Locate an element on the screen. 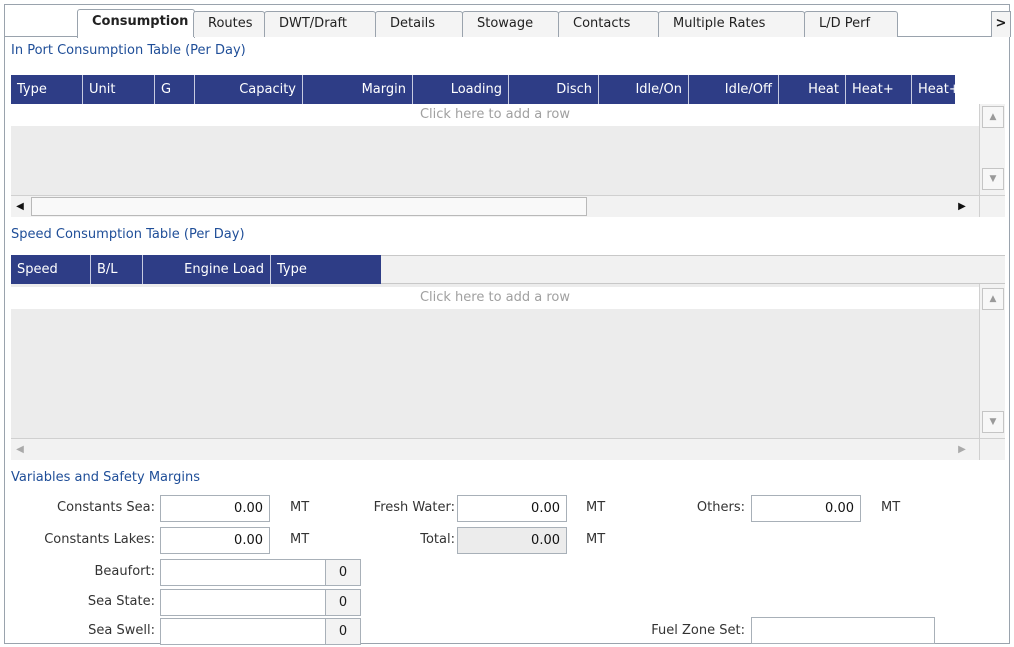 This screenshot has height=647, width=1014. sea-state-number: 0 is located at coordinates (343, 602).